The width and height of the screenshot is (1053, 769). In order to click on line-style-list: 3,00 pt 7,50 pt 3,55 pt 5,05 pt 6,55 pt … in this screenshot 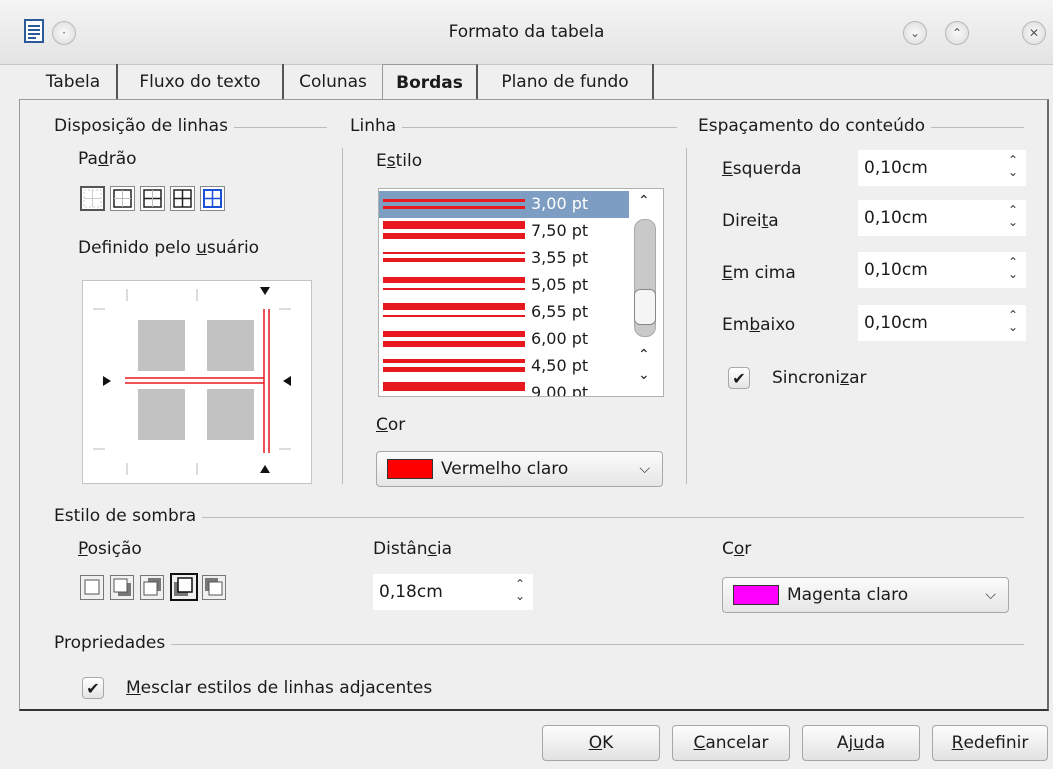, I will do `click(521, 292)`.